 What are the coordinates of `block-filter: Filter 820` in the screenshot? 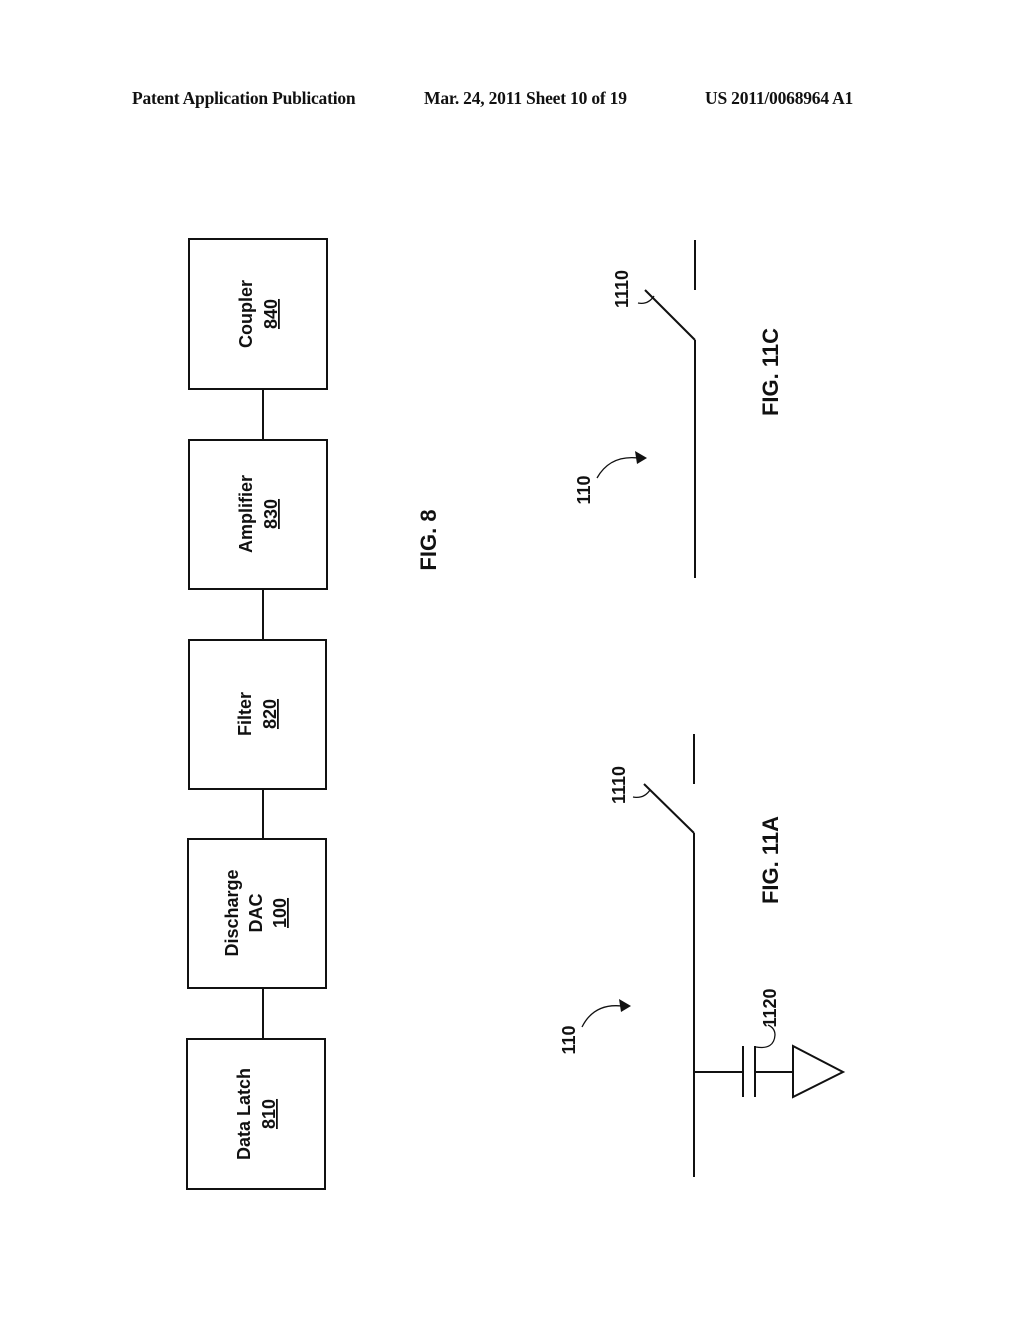 It's located at (257, 714).